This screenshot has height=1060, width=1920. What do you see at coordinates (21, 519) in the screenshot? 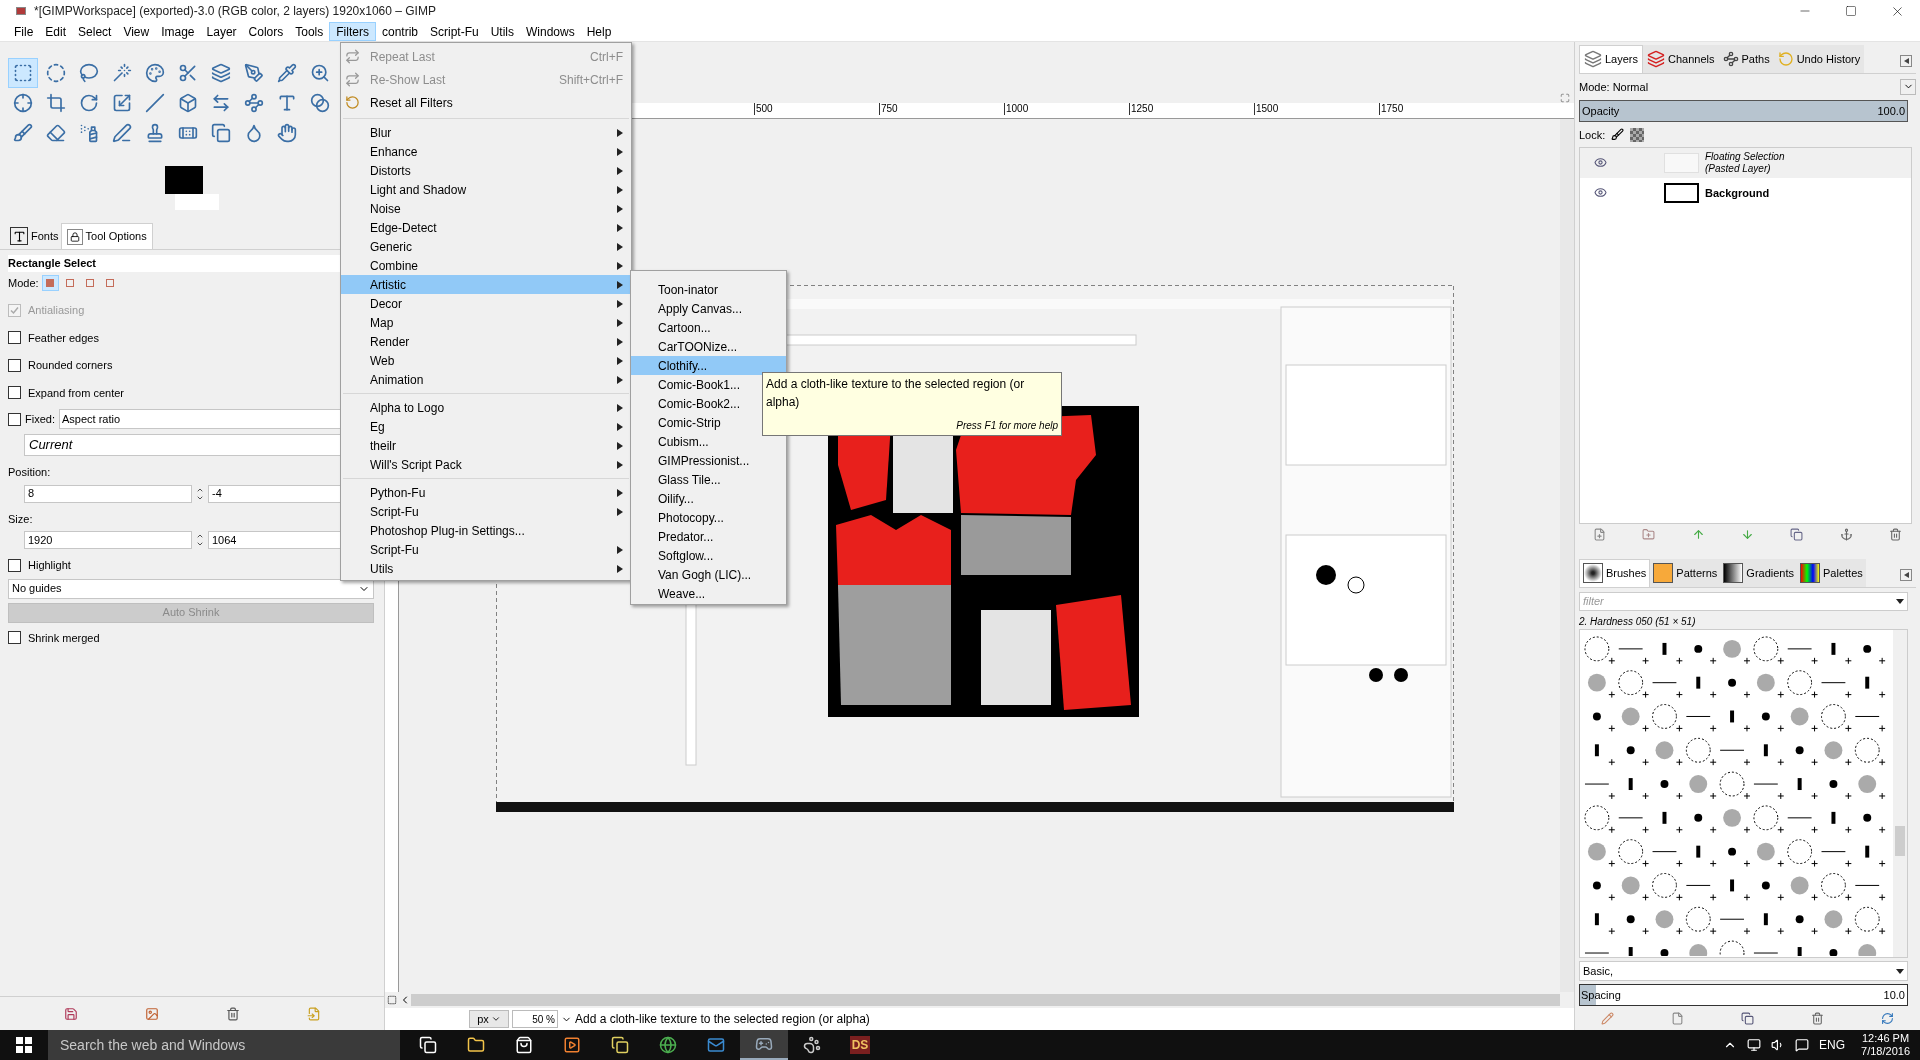
I see `size-label: Size:` at bounding box center [21, 519].